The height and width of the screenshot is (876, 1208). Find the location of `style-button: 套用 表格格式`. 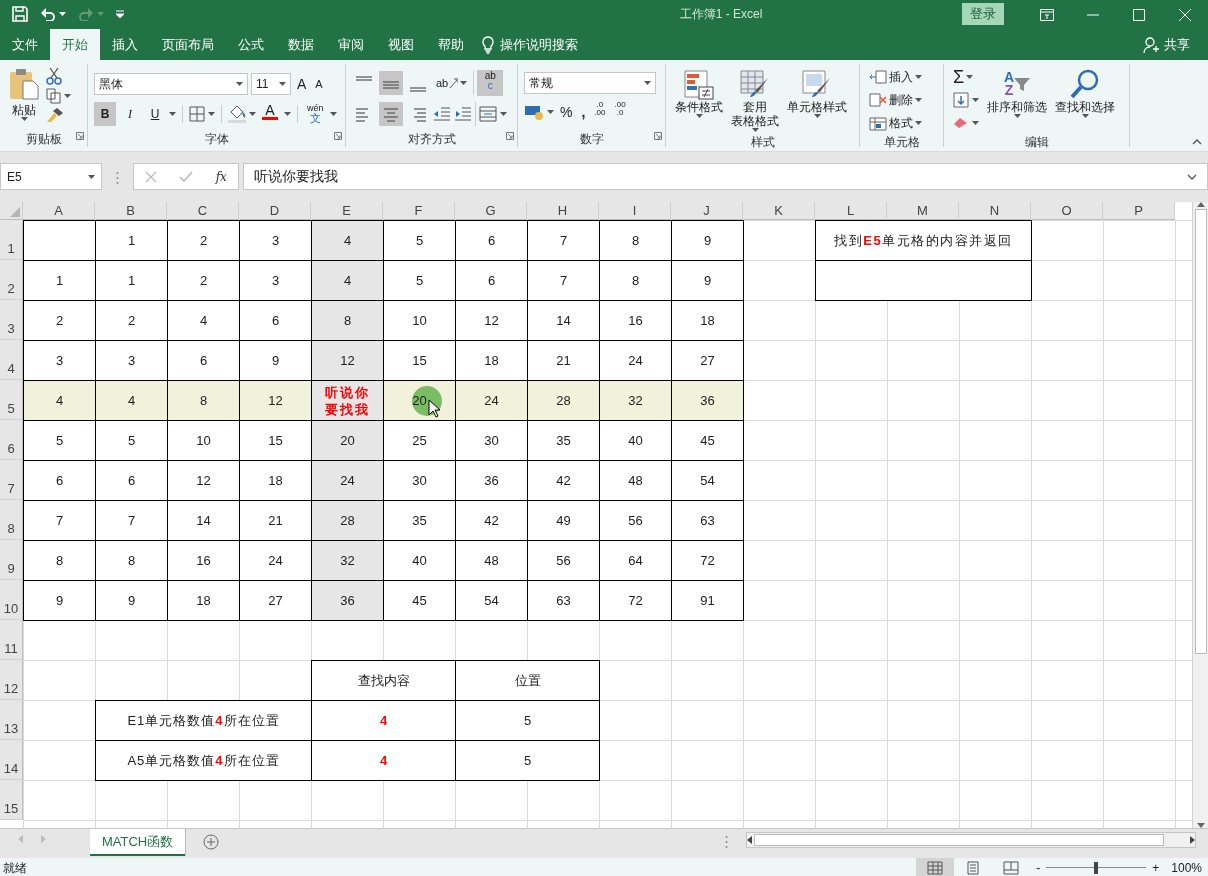

style-button: 套用 表格格式 is located at coordinates (755, 101).